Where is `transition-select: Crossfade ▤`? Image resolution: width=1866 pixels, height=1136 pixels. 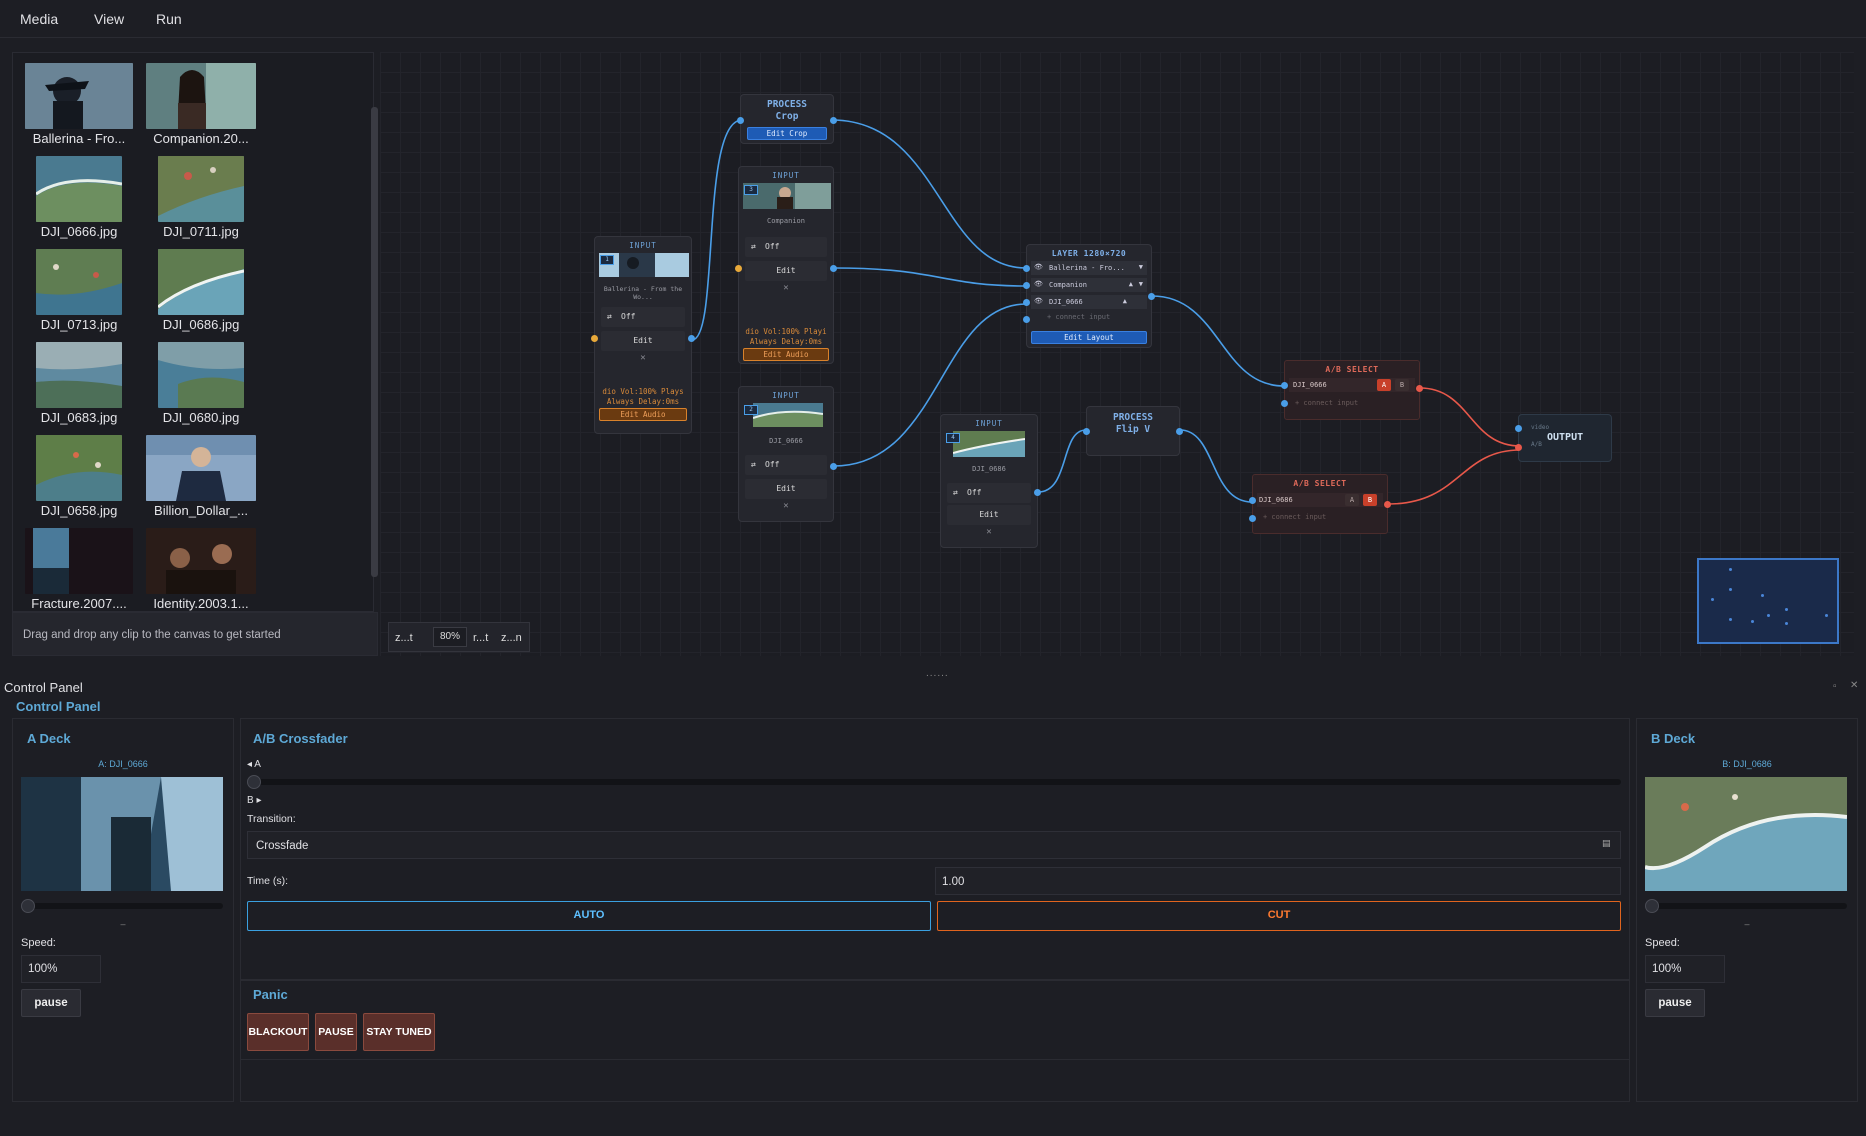
transition-select: Crossfade ▤ is located at coordinates (934, 845).